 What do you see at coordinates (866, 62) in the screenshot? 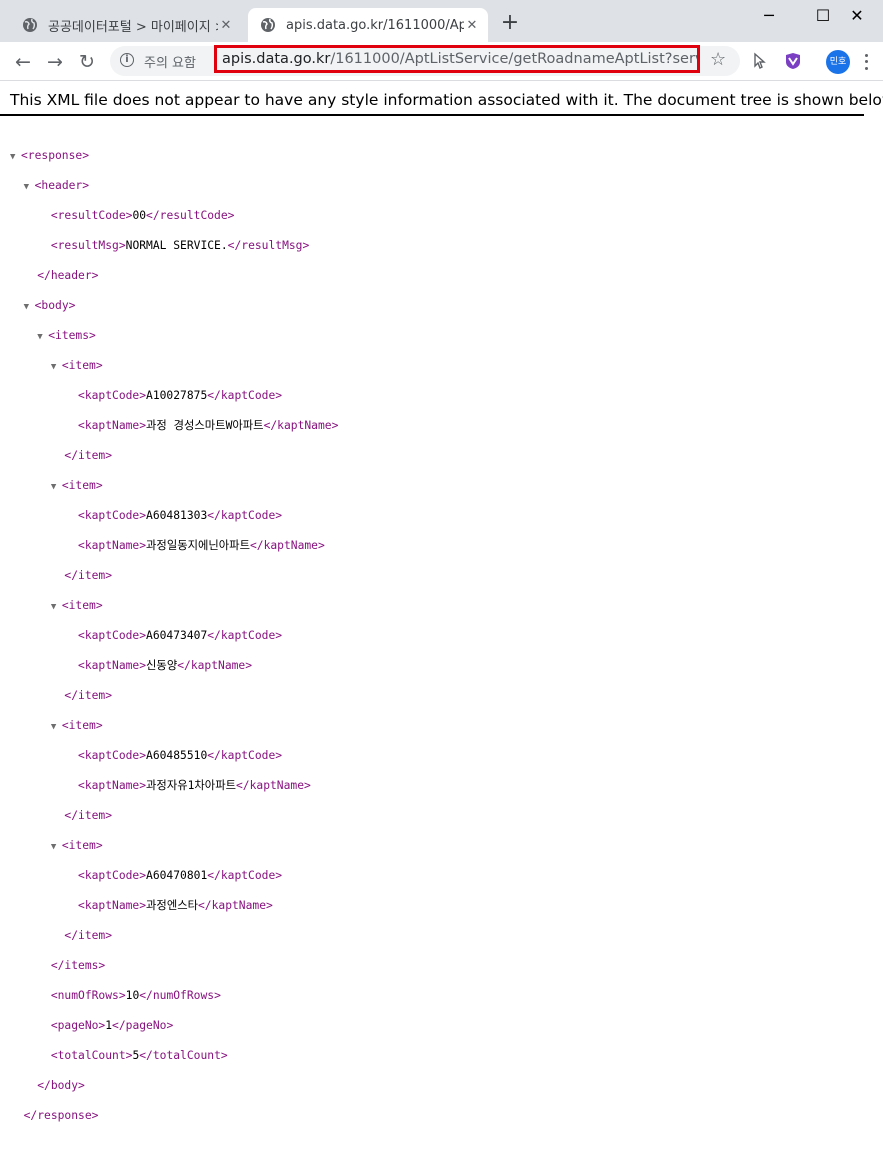
I see `more-menu-icon` at bounding box center [866, 62].